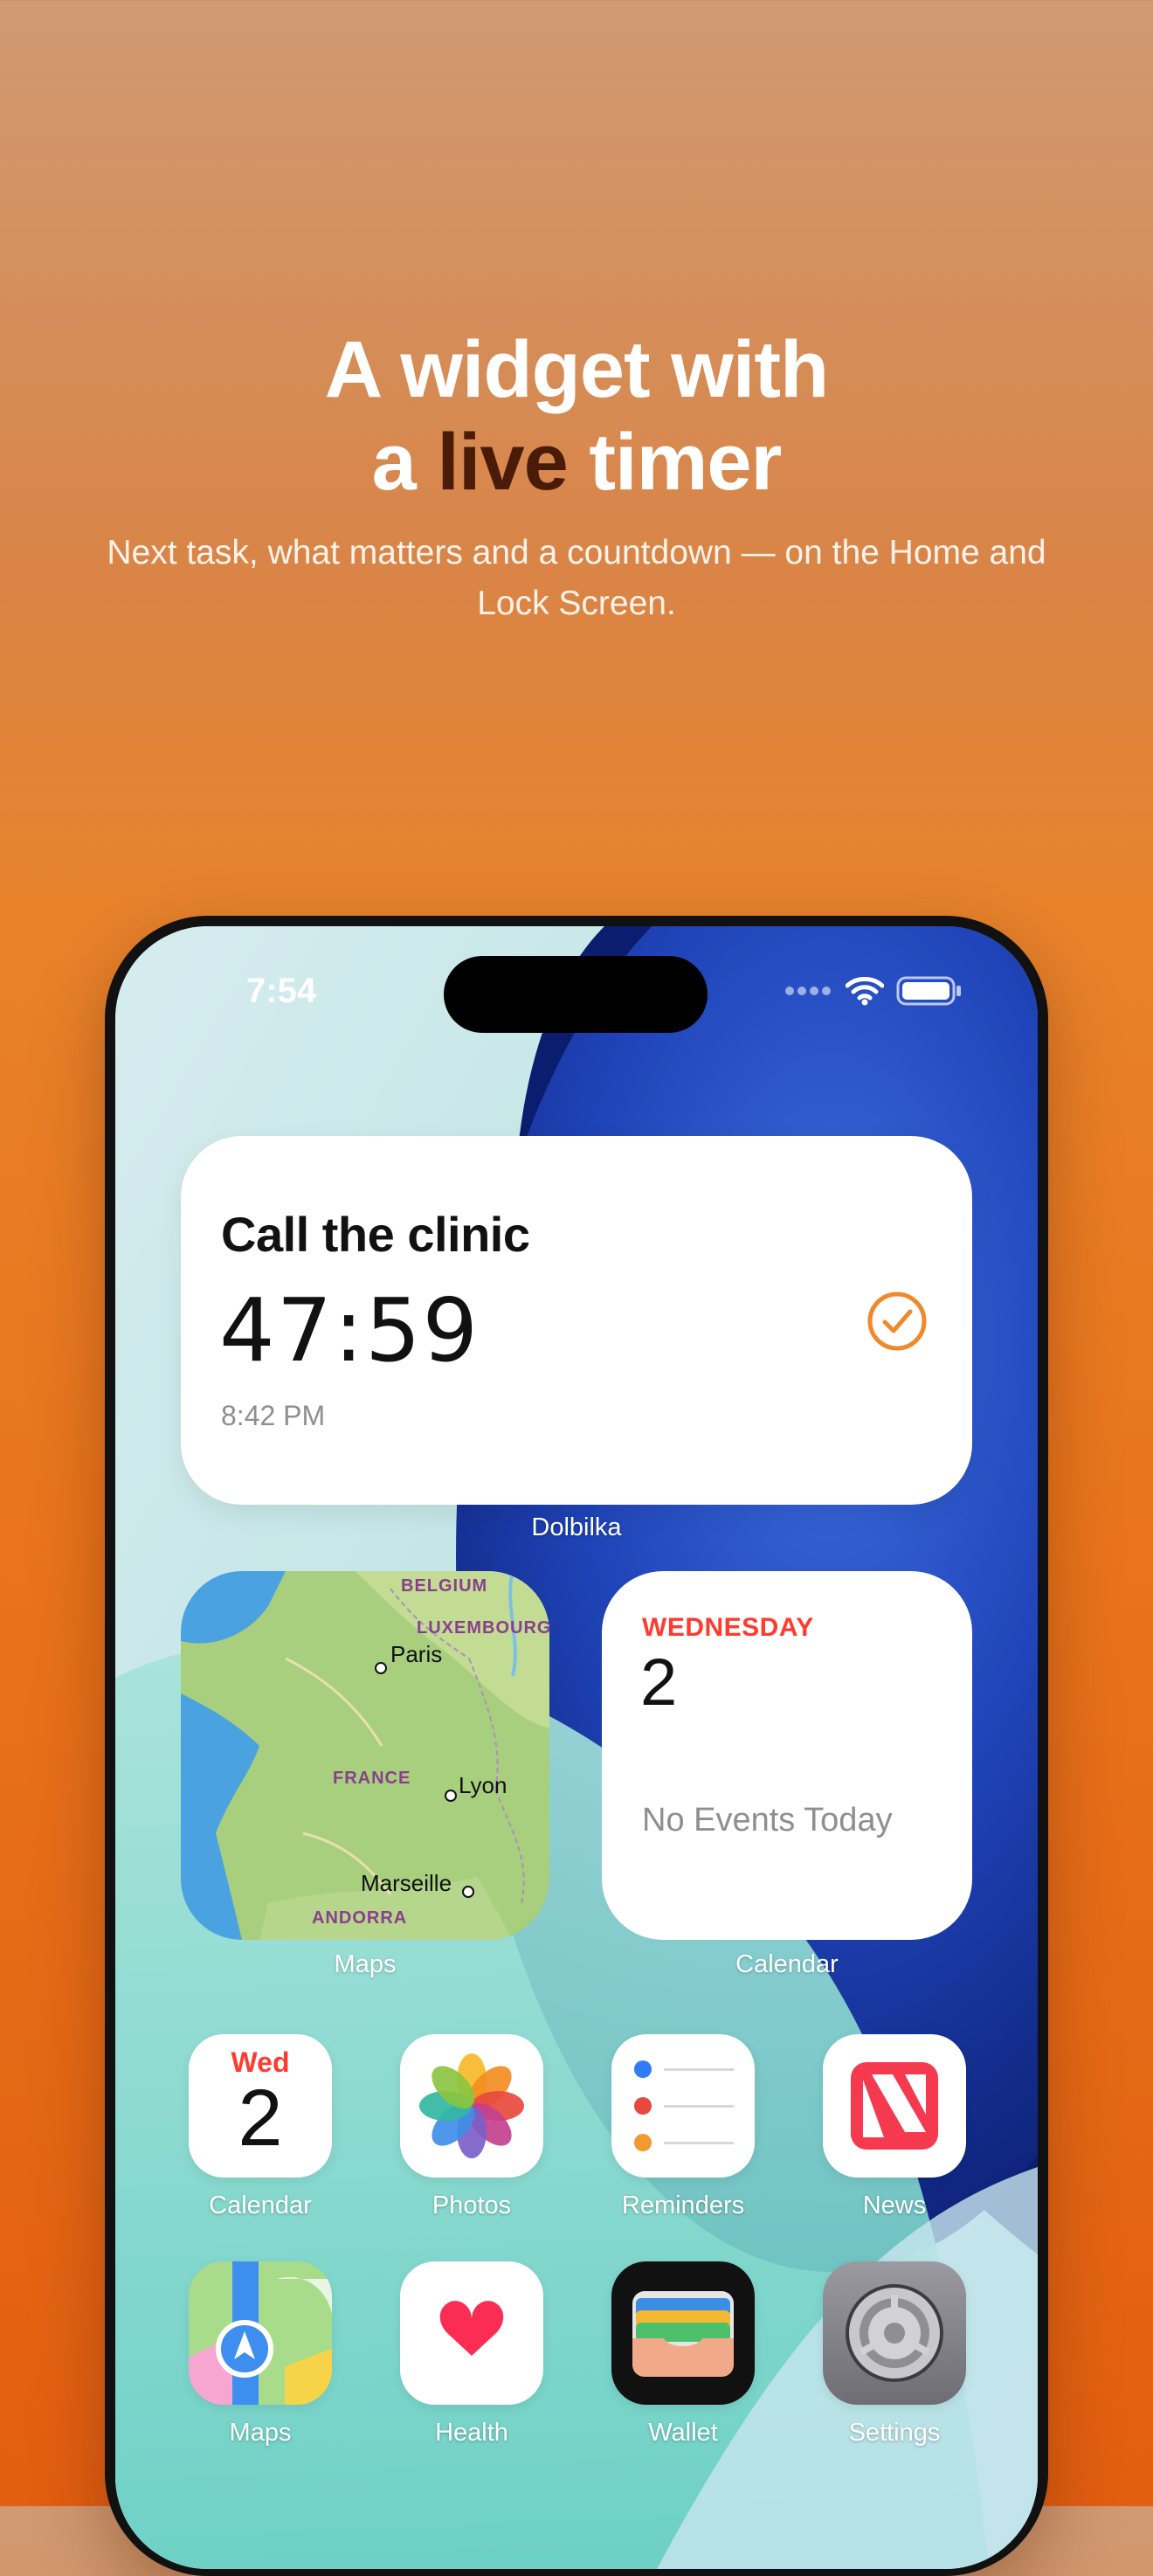 The width and height of the screenshot is (1153, 2576). What do you see at coordinates (472, 2328) in the screenshot?
I see `health-heart-glyph` at bounding box center [472, 2328].